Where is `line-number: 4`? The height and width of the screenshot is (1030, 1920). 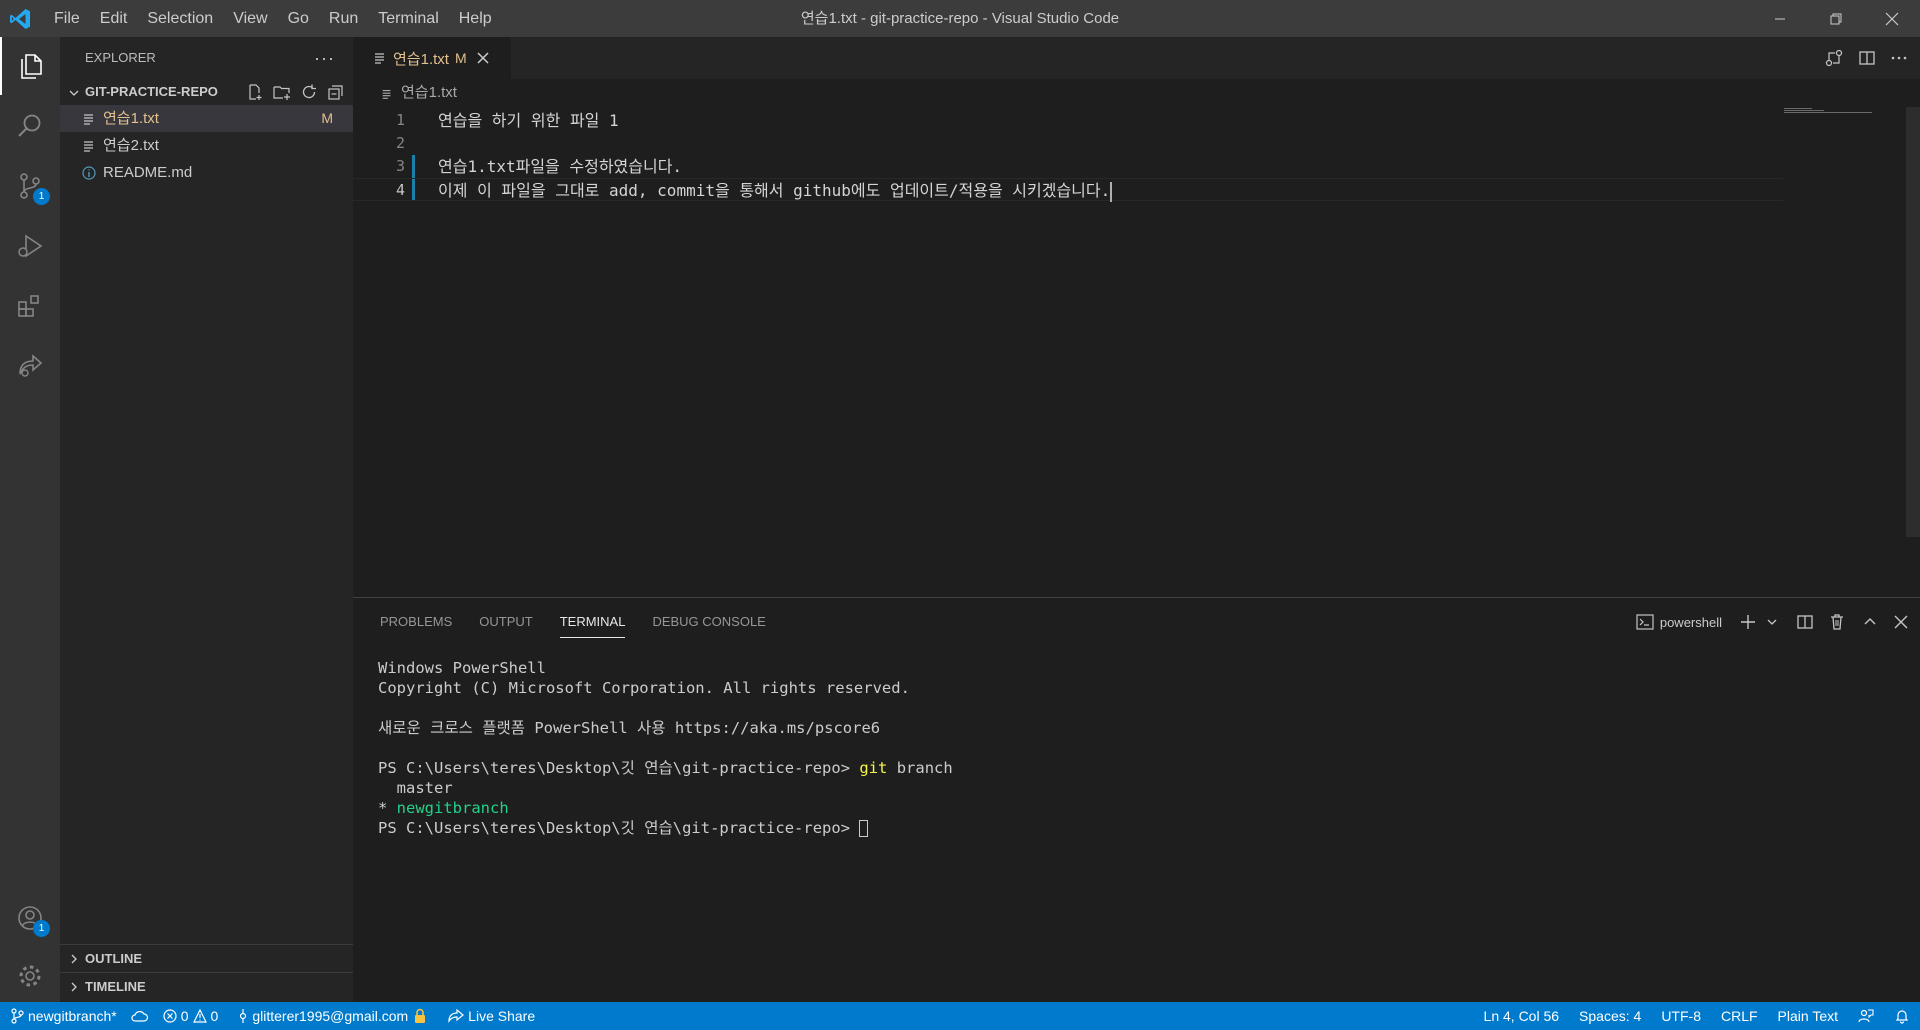
line-number: 4 is located at coordinates (400, 190).